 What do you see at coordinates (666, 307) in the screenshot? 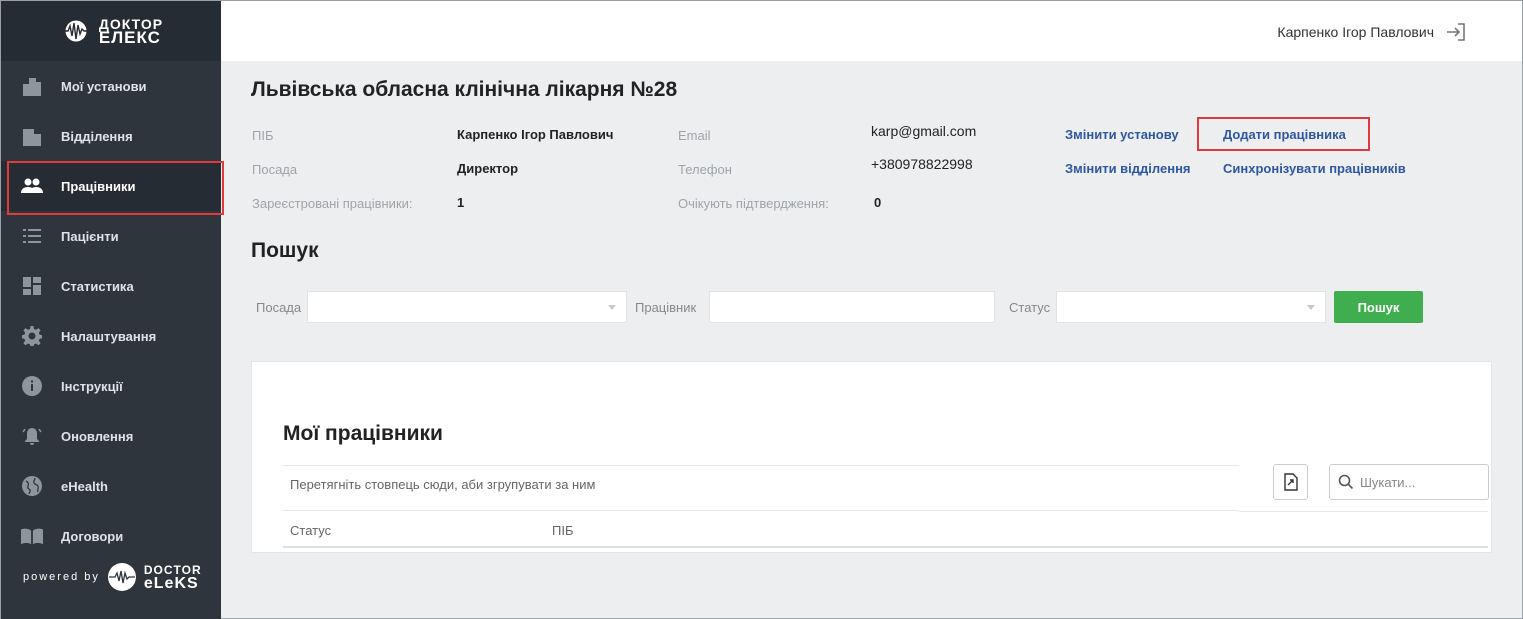
I see `worker-filter-label: Працівник` at bounding box center [666, 307].